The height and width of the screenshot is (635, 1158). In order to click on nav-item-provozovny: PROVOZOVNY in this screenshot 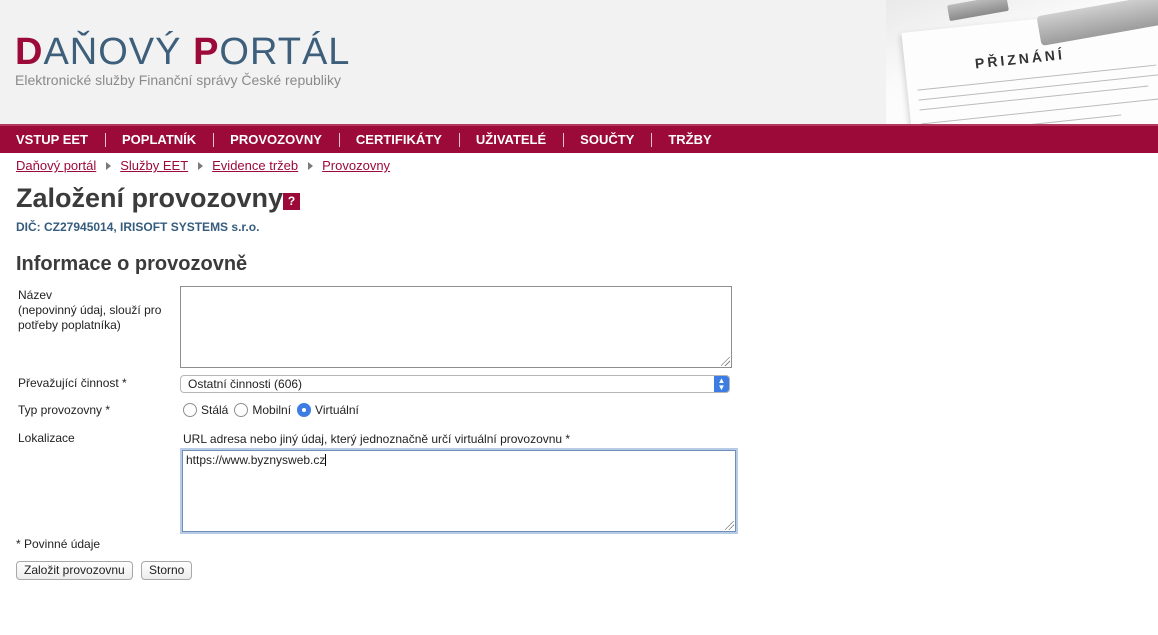, I will do `click(276, 139)`.